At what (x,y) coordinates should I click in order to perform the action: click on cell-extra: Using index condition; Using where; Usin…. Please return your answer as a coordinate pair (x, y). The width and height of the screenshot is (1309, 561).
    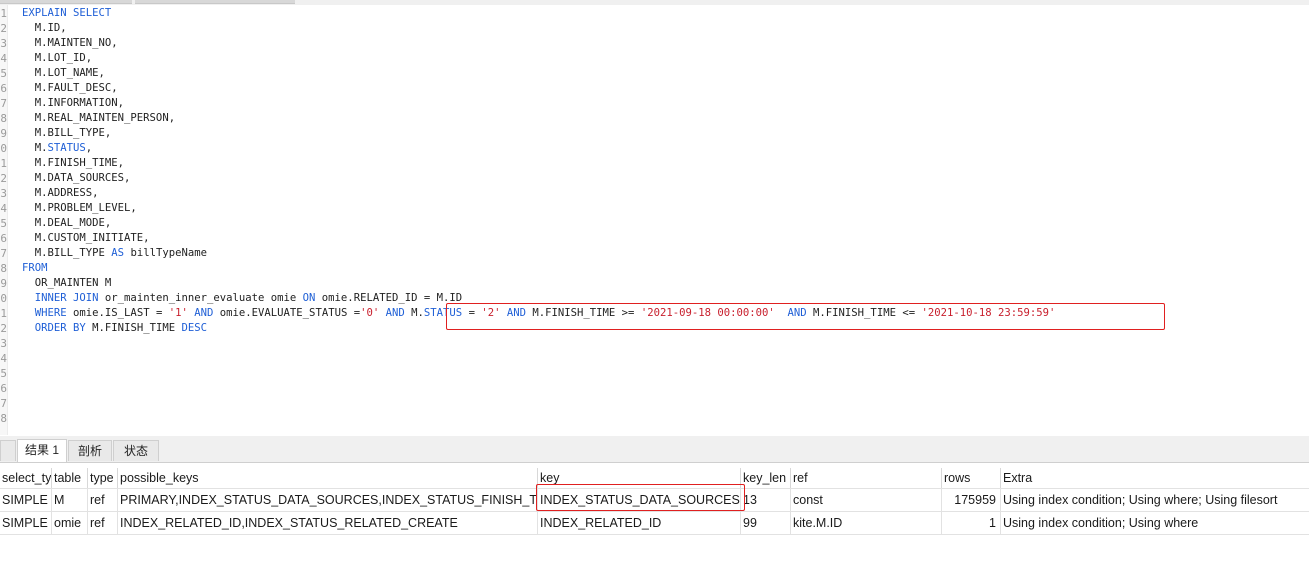
    Looking at the image, I should click on (1155, 500).